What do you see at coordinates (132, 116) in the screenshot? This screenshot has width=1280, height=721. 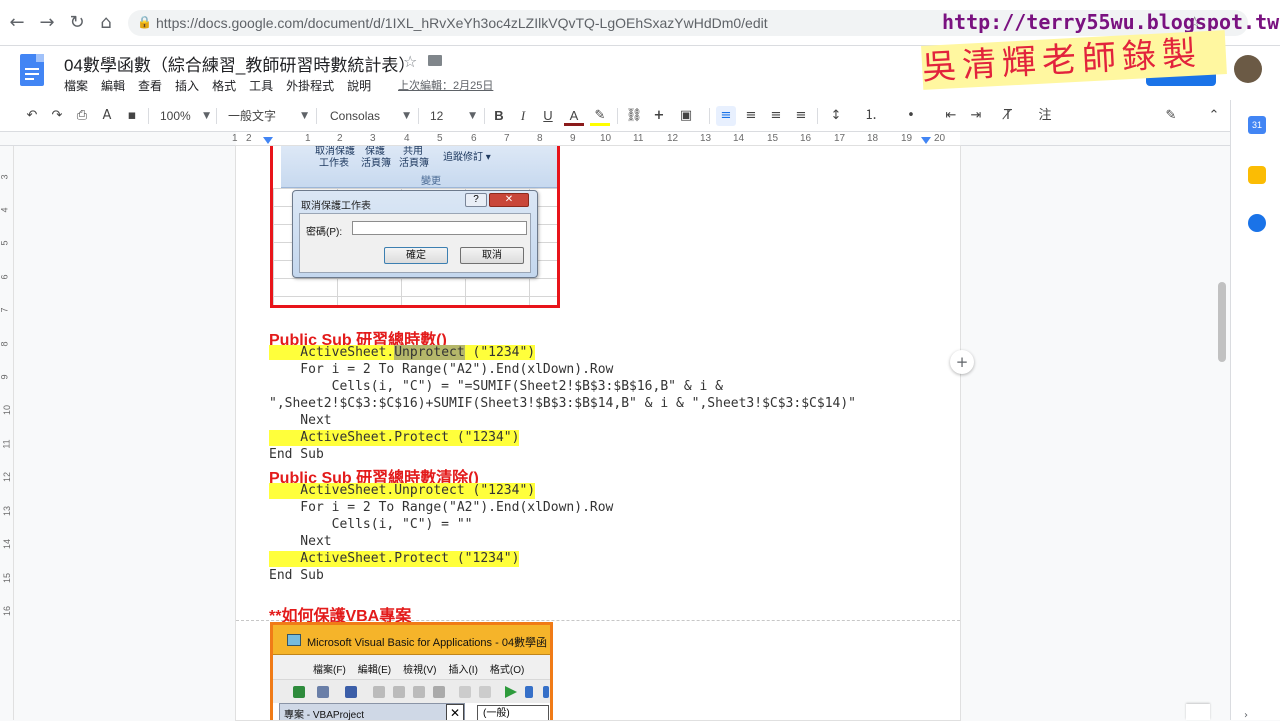 I see `paint-format-icon: ▪` at bounding box center [132, 116].